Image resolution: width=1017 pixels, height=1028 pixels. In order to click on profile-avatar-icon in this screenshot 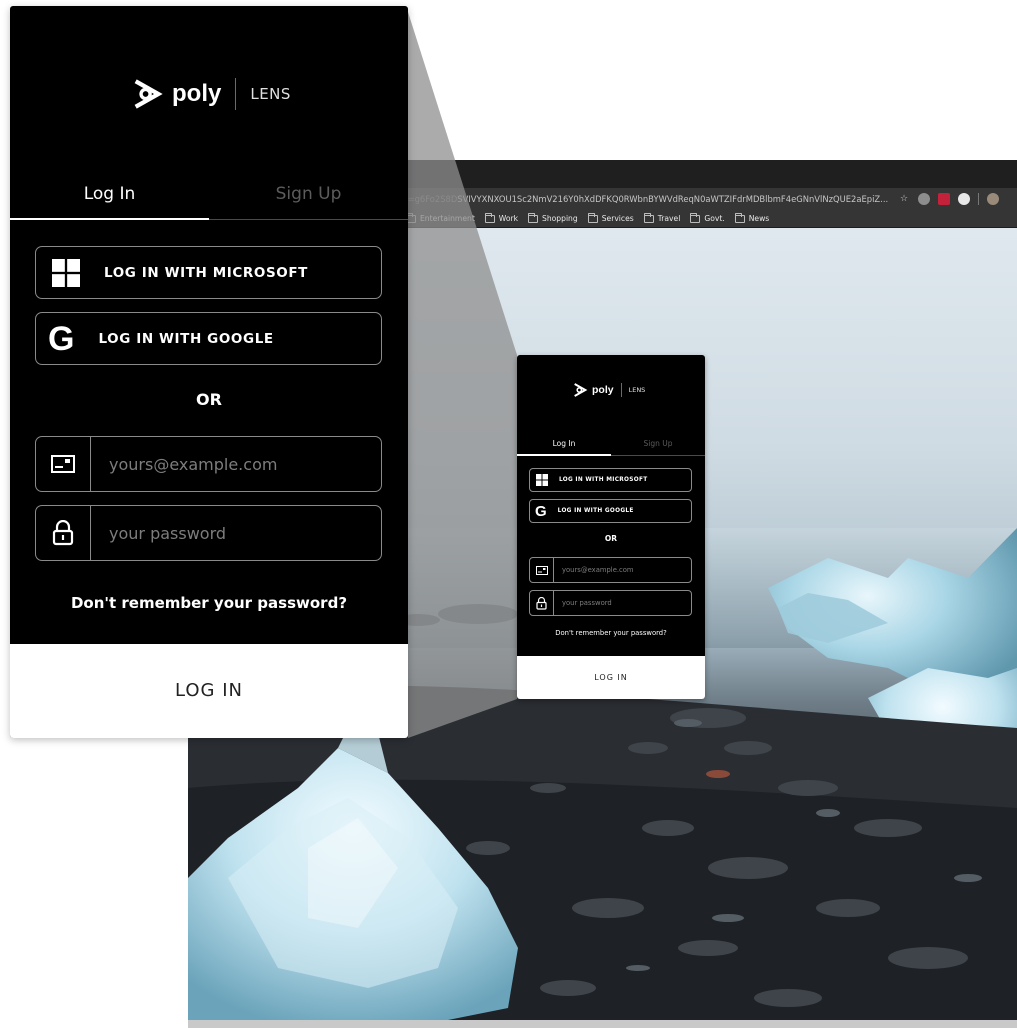, I will do `click(993, 199)`.